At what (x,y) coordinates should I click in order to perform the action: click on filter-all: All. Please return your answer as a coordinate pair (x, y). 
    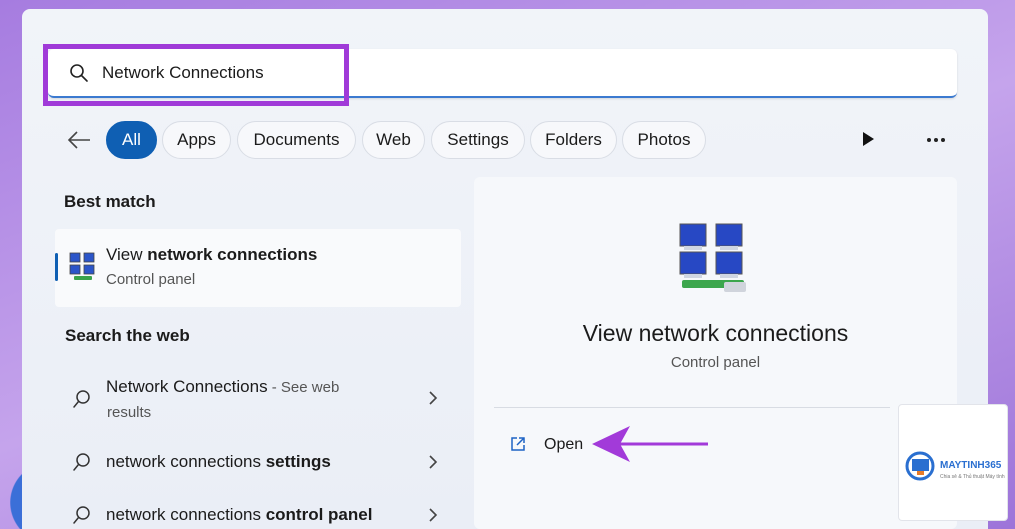
    Looking at the image, I should click on (131, 140).